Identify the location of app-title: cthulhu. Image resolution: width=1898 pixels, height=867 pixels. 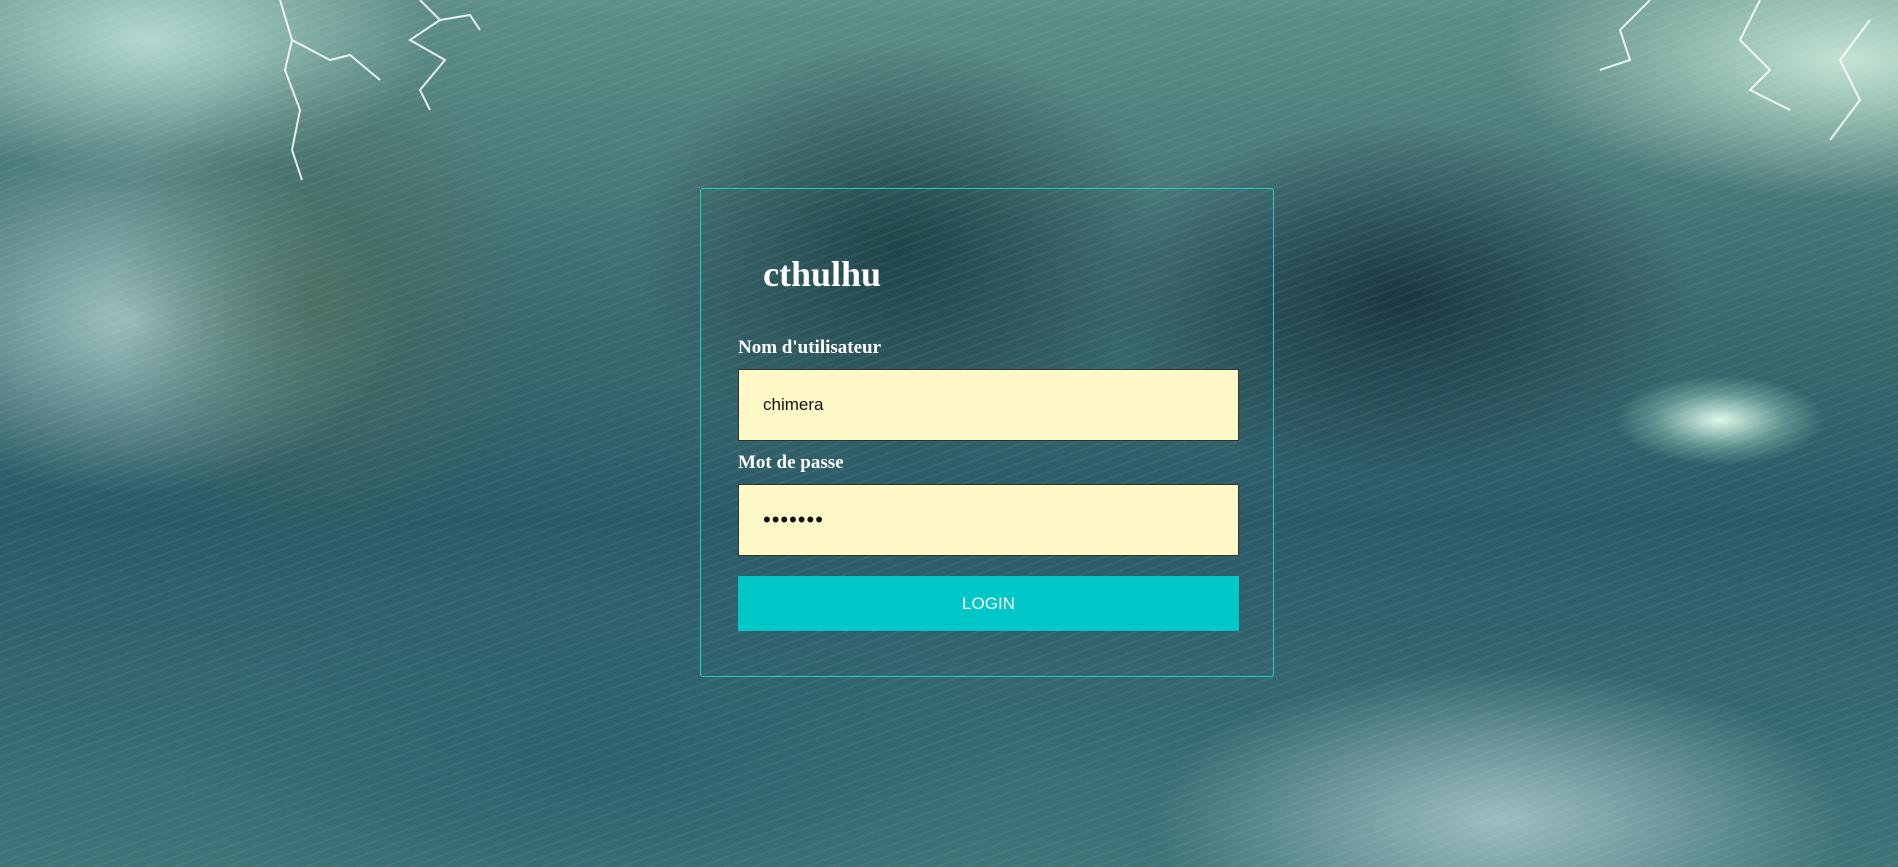
(822, 274).